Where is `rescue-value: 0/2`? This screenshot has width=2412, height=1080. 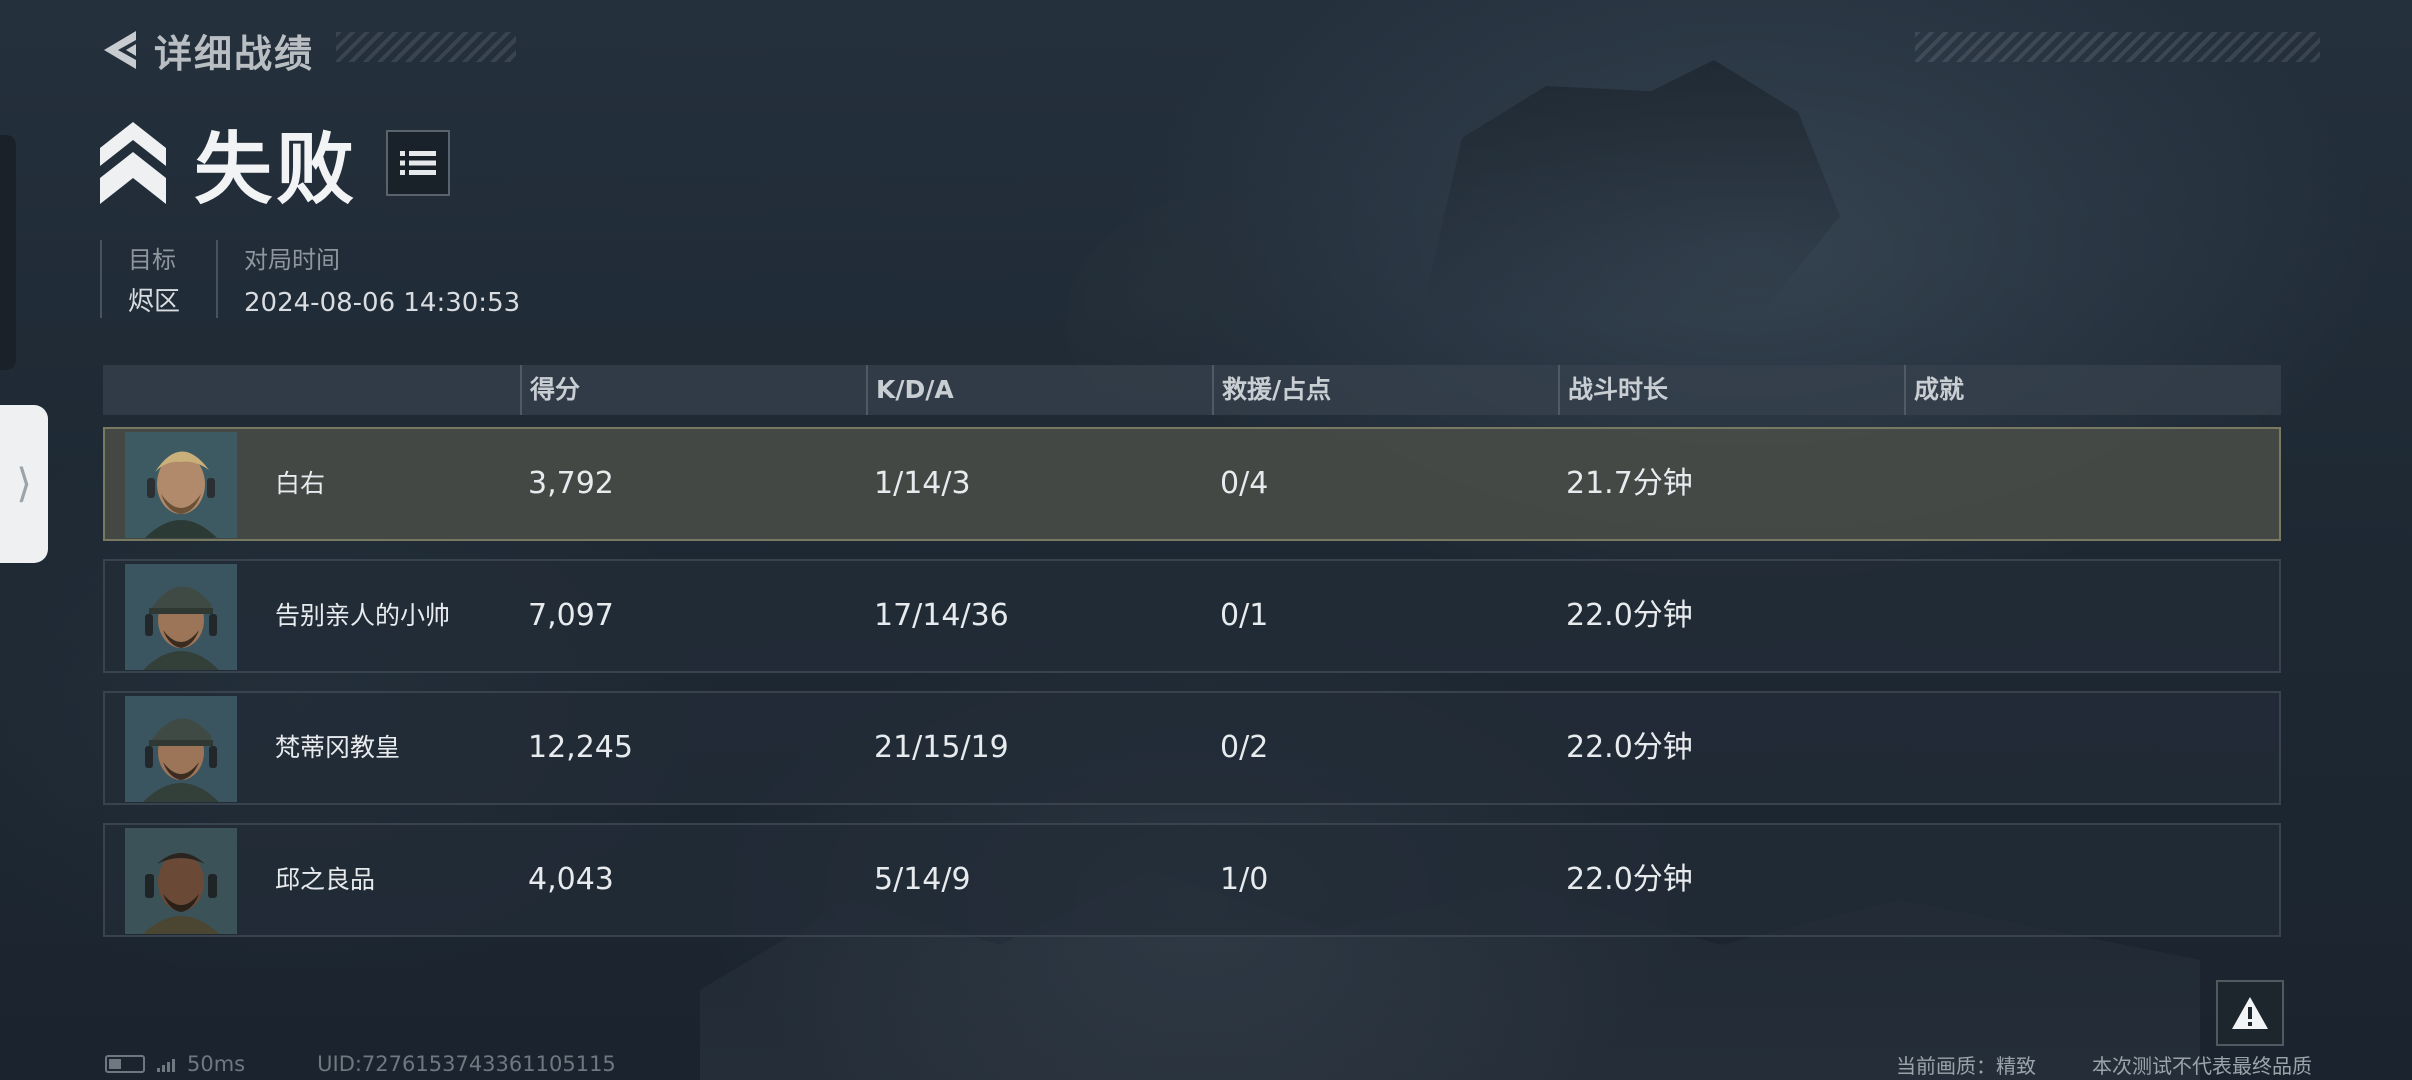 rescue-value: 0/2 is located at coordinates (1244, 747).